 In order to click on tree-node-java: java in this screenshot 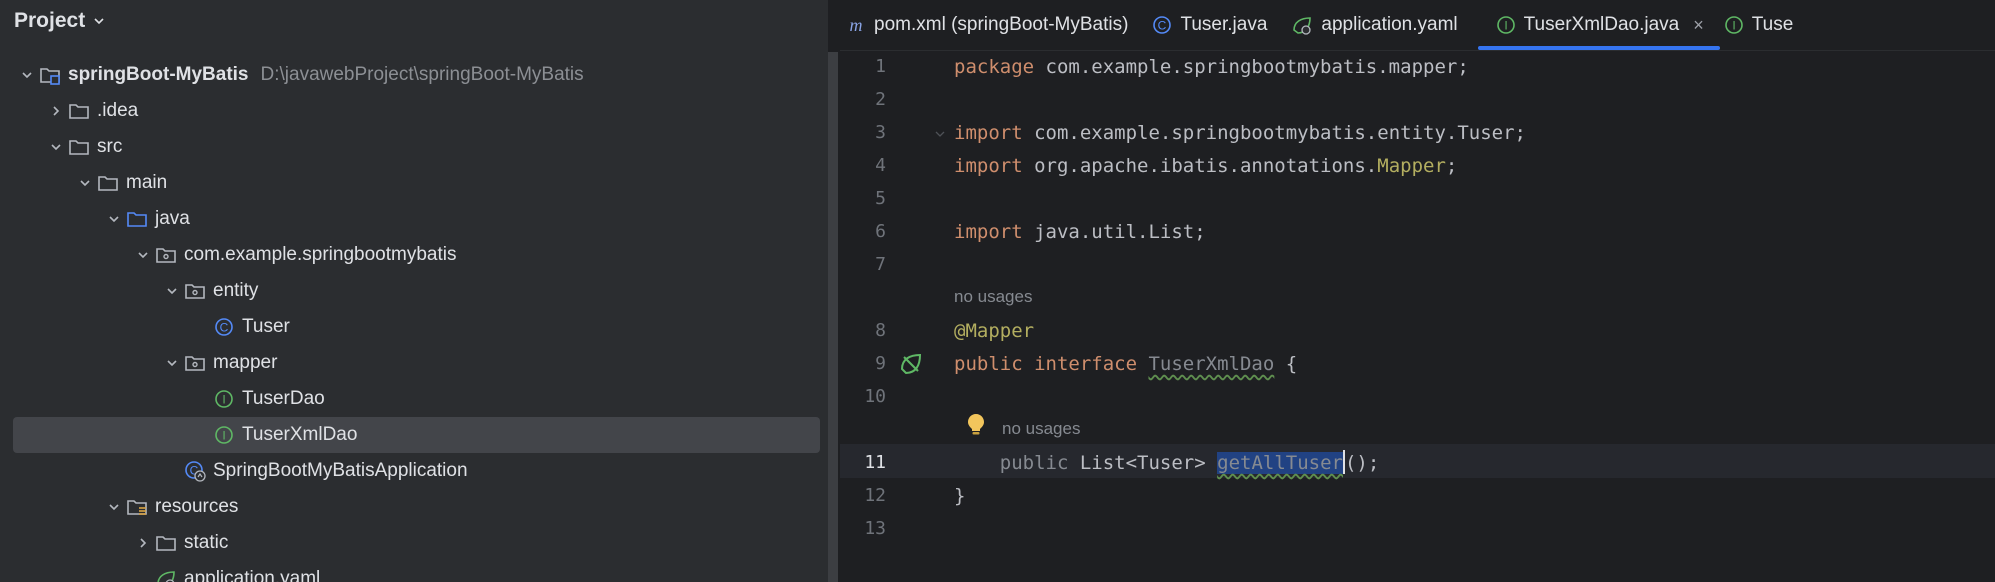, I will do `click(414, 219)`.